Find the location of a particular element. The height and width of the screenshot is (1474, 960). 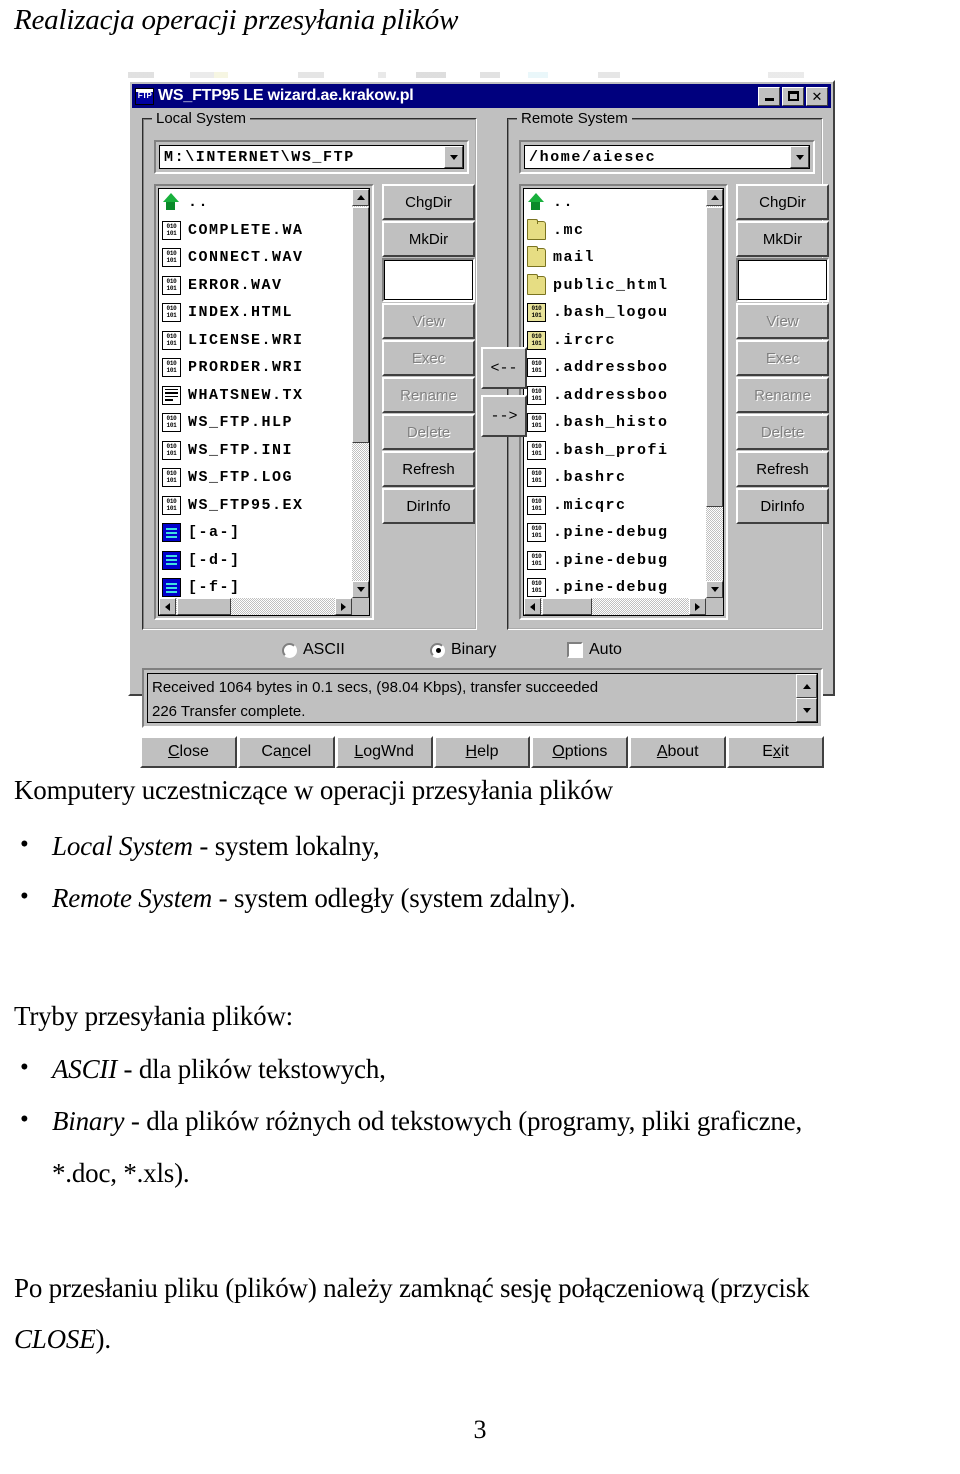

button-label: Options is located at coordinates (580, 751).